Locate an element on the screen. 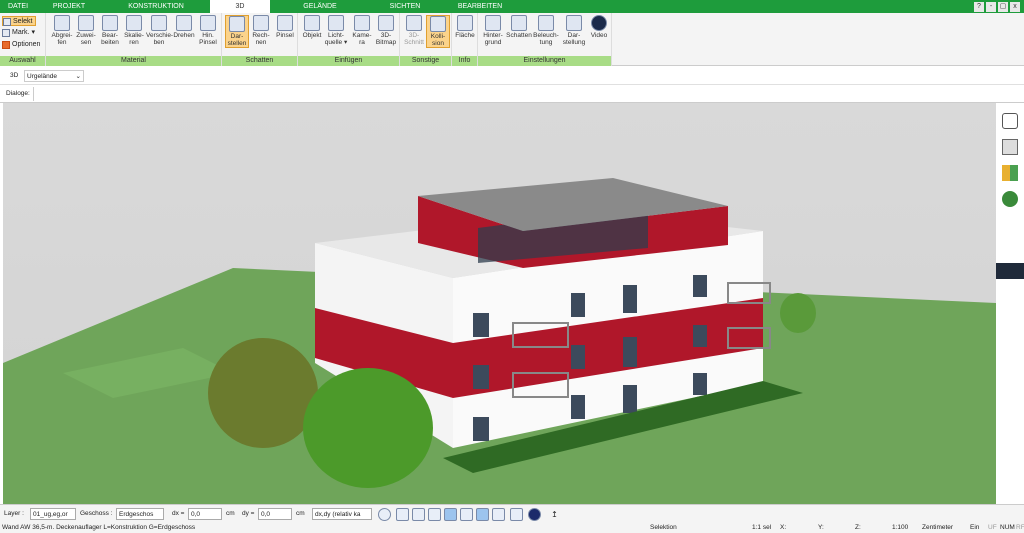  grid-snap-icon is located at coordinates (418, 514).